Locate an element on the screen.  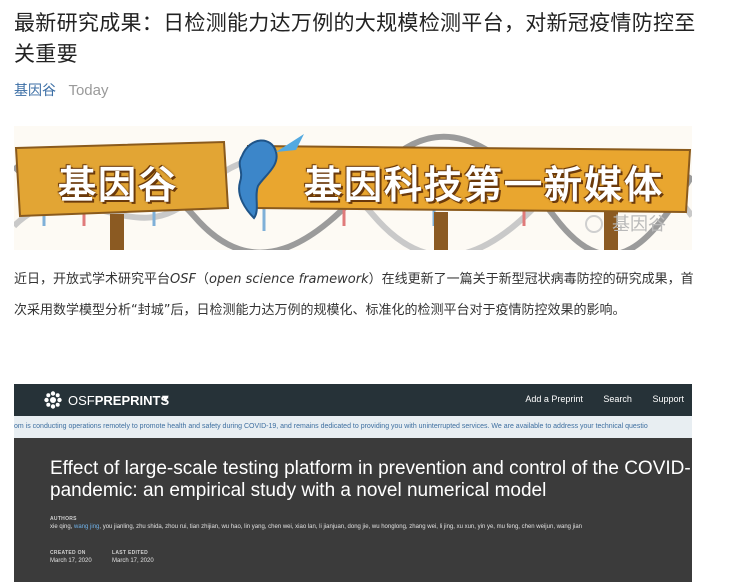
created-value: March 17, 2020 is located at coordinates (71, 561).